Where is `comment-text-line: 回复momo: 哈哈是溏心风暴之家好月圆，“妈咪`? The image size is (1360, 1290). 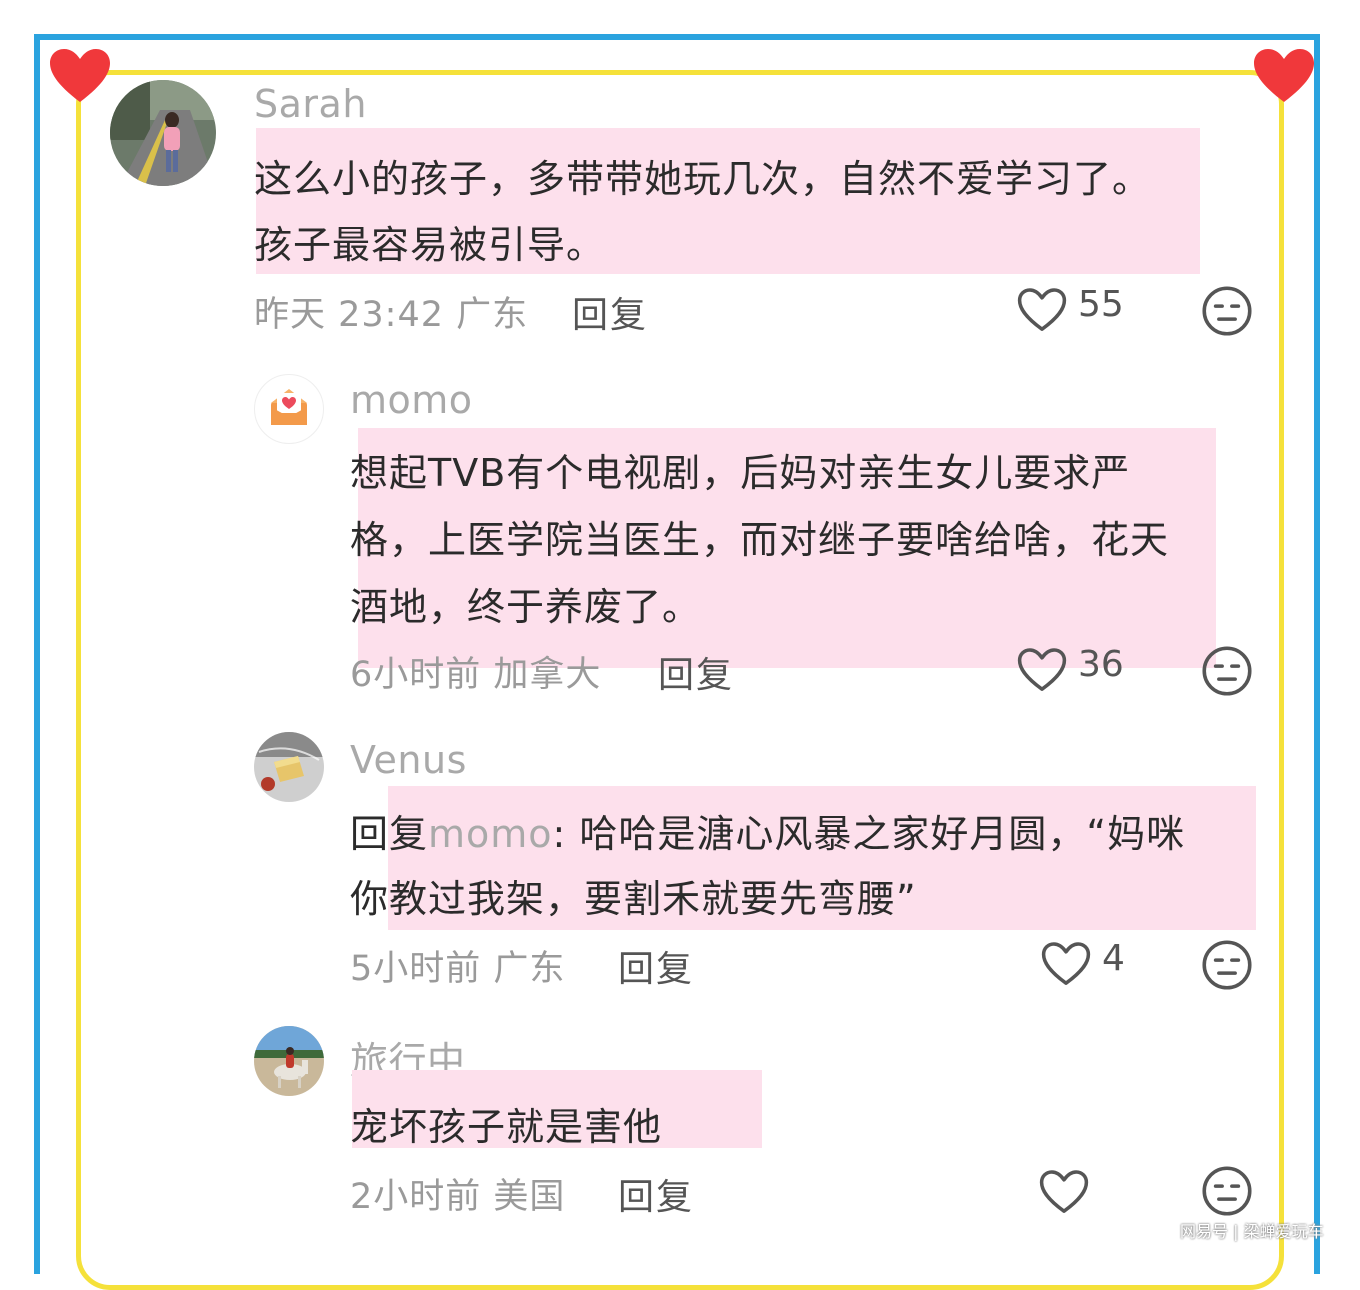 comment-text-line: 回复momo: 哈哈是溏心风暴之家好月圆，“妈咪 is located at coordinates (767, 830).